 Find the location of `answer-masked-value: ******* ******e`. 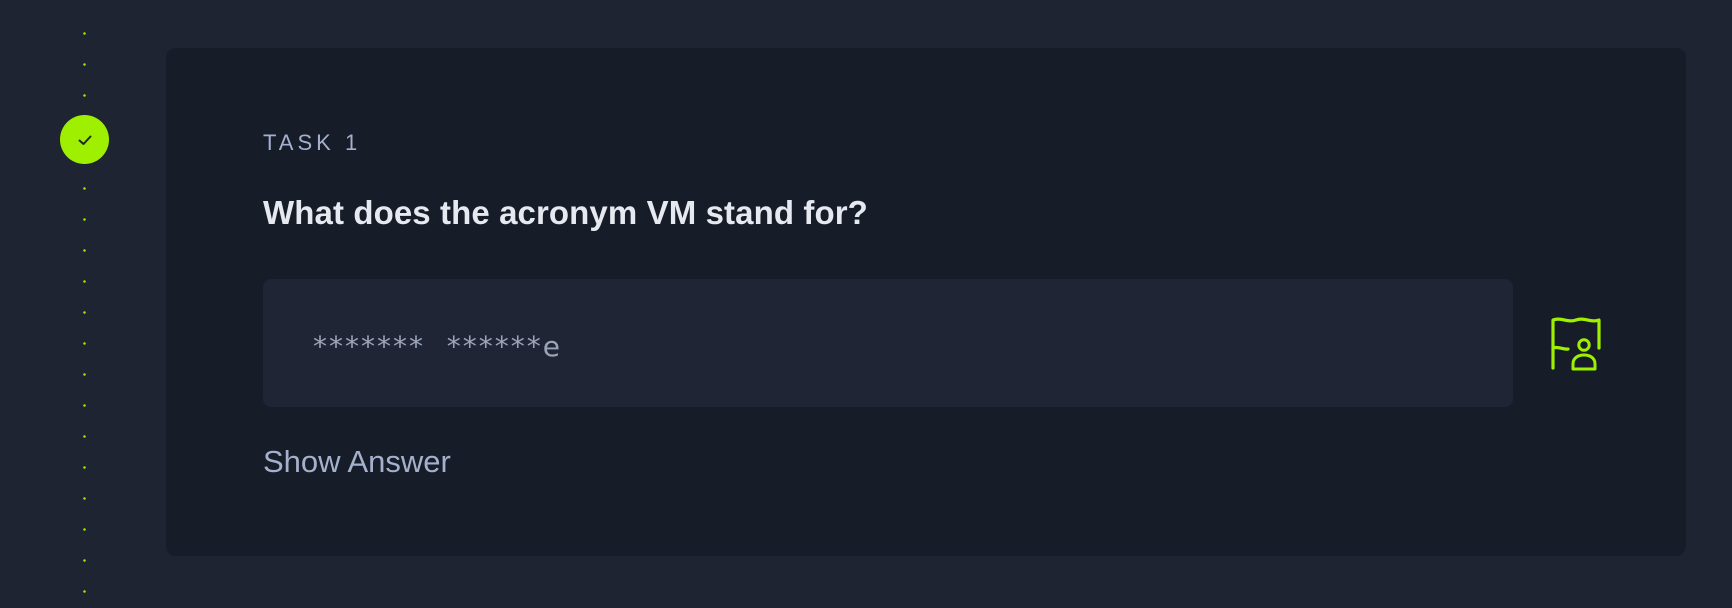

answer-masked-value: ******* ******e is located at coordinates (438, 346).